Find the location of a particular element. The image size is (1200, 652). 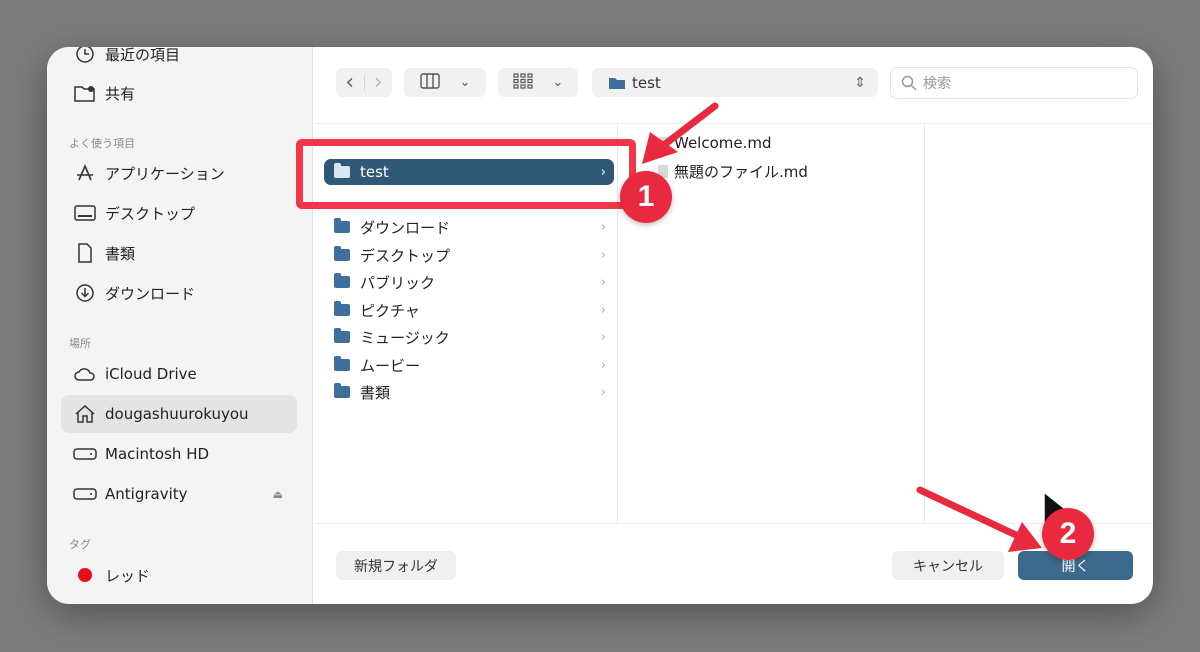

download-icon is located at coordinates (85, 293).